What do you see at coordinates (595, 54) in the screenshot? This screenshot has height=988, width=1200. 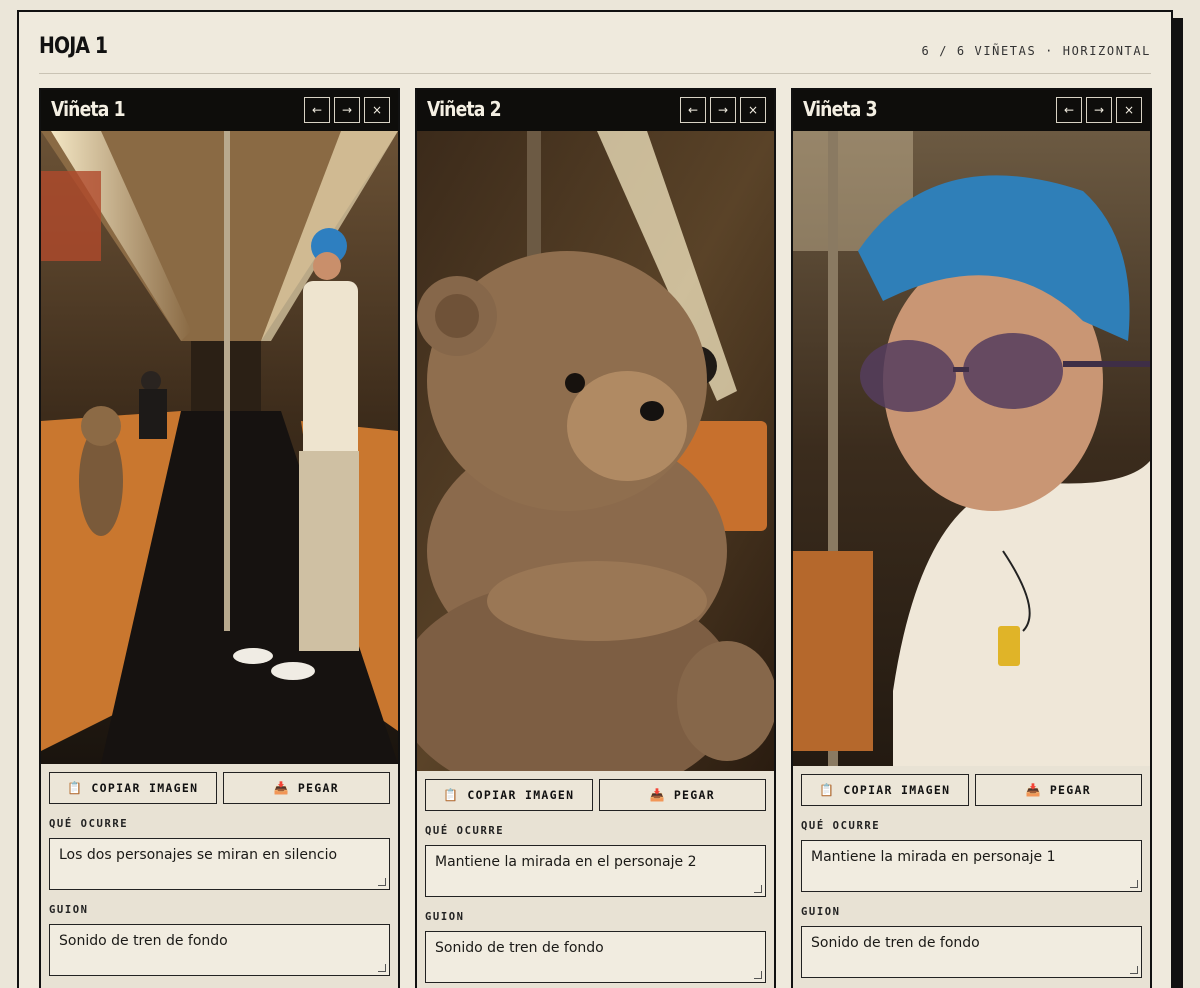 I see `sheet-header: HOJA 1 6 / 6 VIÑETAS · HORIZONTAL` at bounding box center [595, 54].